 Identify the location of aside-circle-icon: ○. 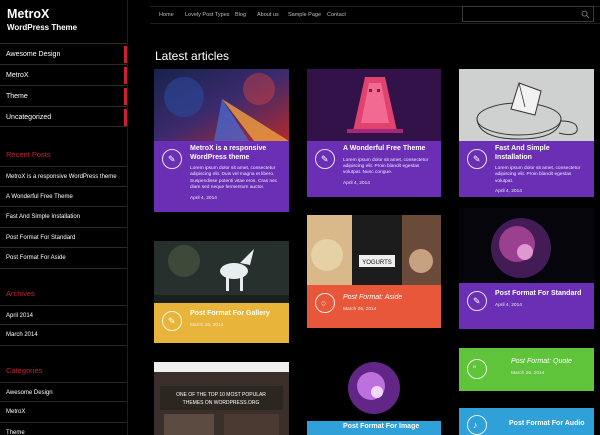
(325, 303).